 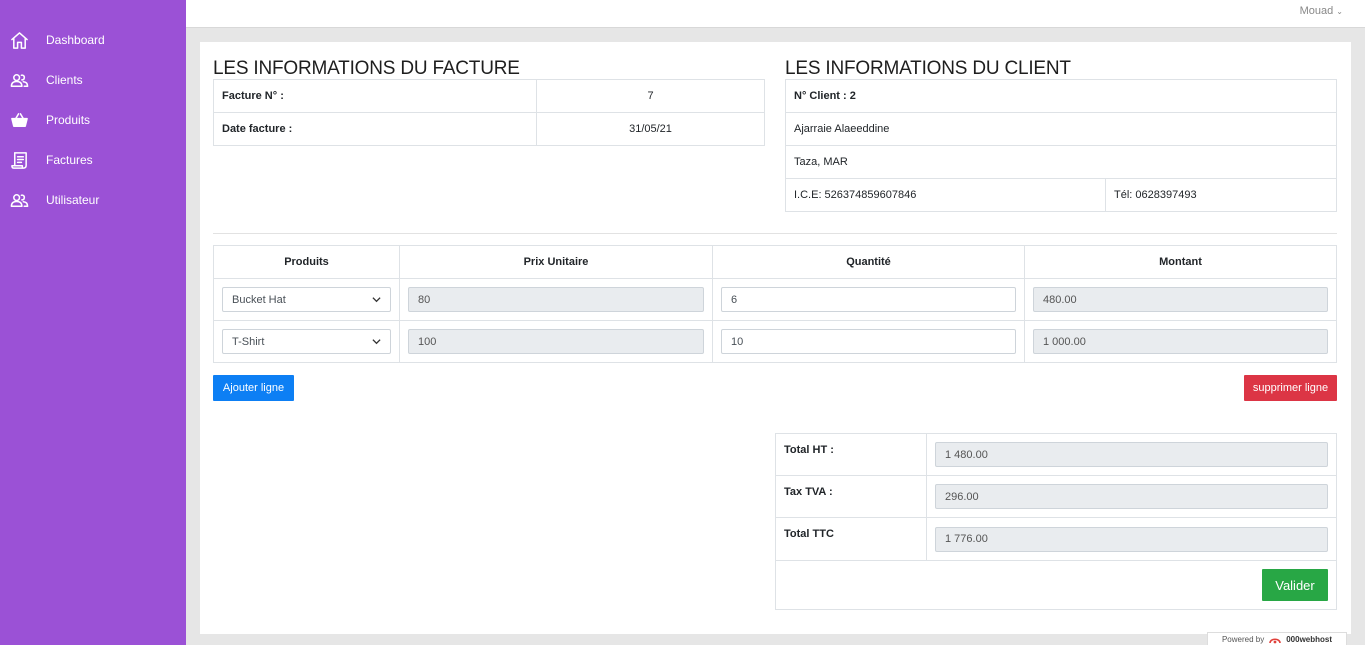 What do you see at coordinates (1243, 639) in the screenshot?
I see `powered-by-text: Powered by` at bounding box center [1243, 639].